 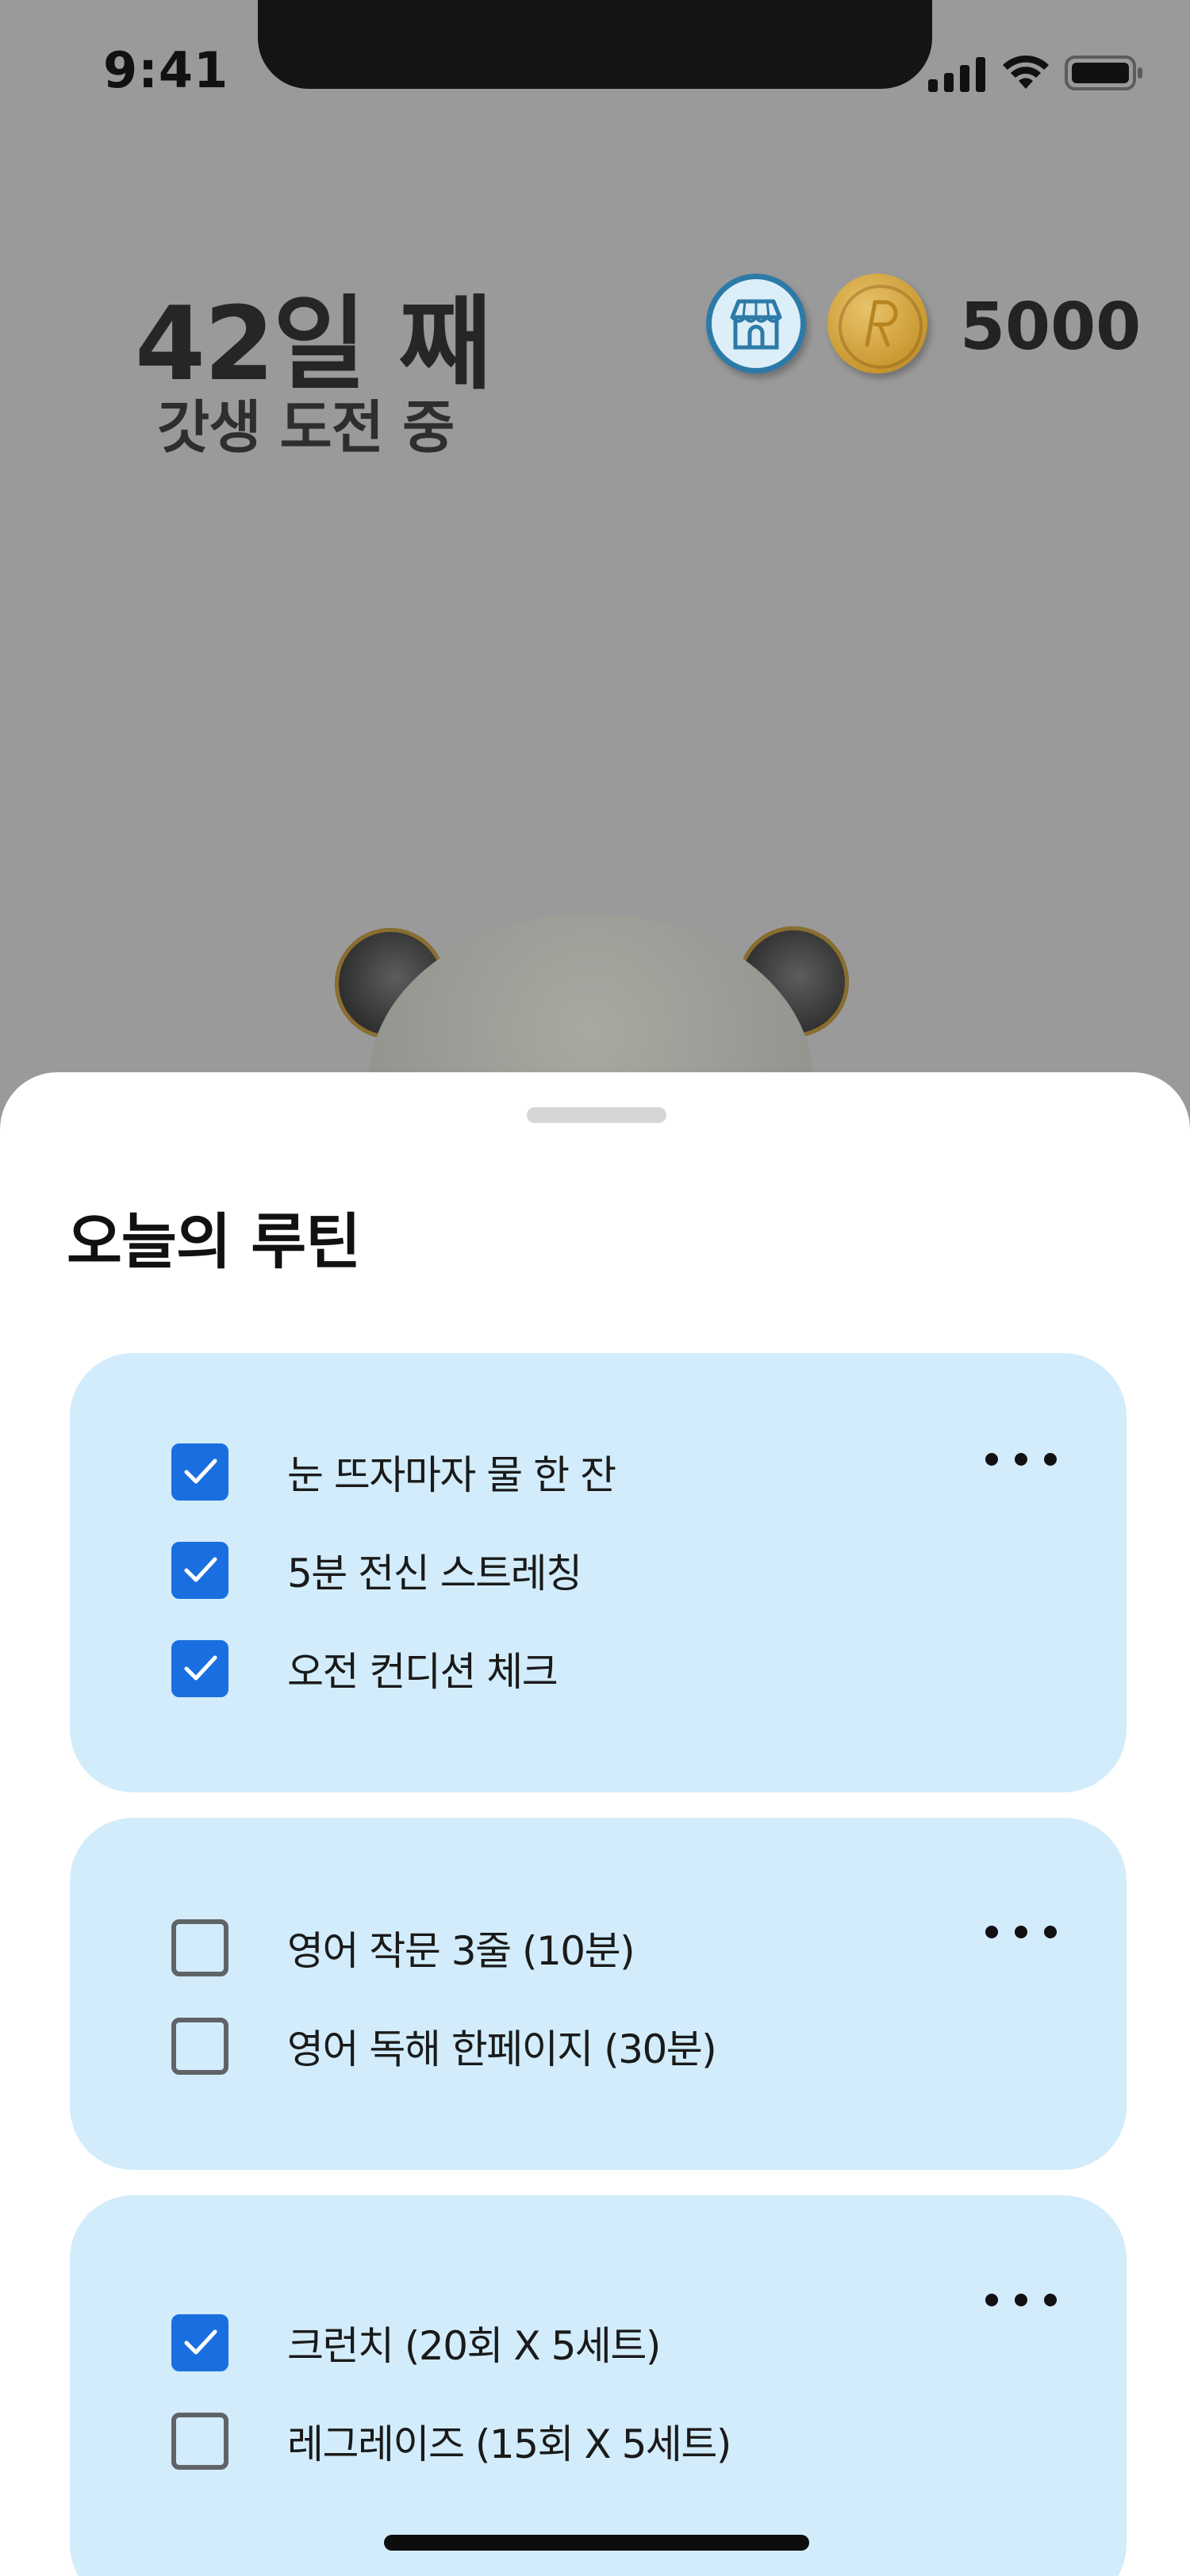 I want to click on task-row: 오전 컨디션 체크, so click(x=365, y=1669).